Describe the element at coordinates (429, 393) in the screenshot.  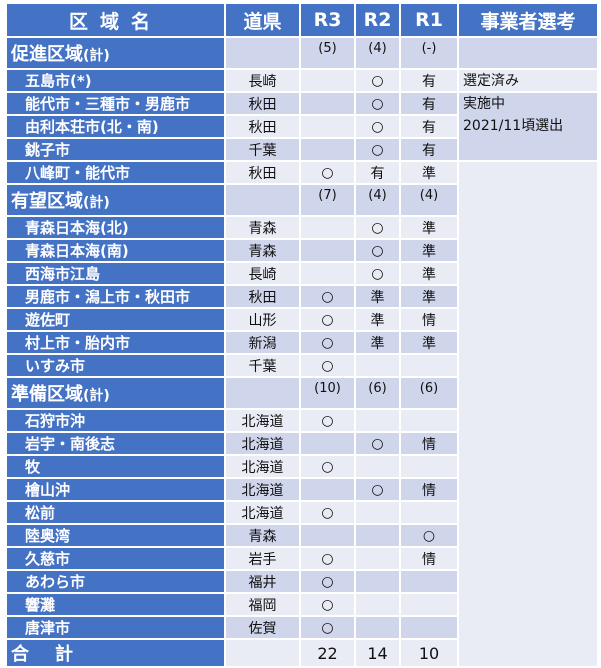
I see `section-r1-count: (6)` at that location.